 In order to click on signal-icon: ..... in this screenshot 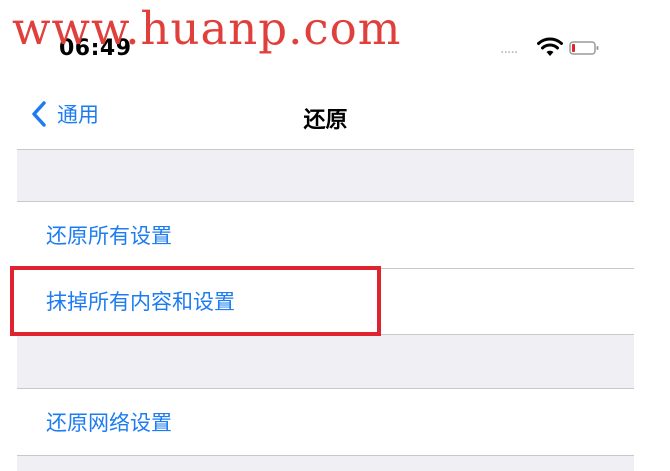, I will do `click(509, 49)`.